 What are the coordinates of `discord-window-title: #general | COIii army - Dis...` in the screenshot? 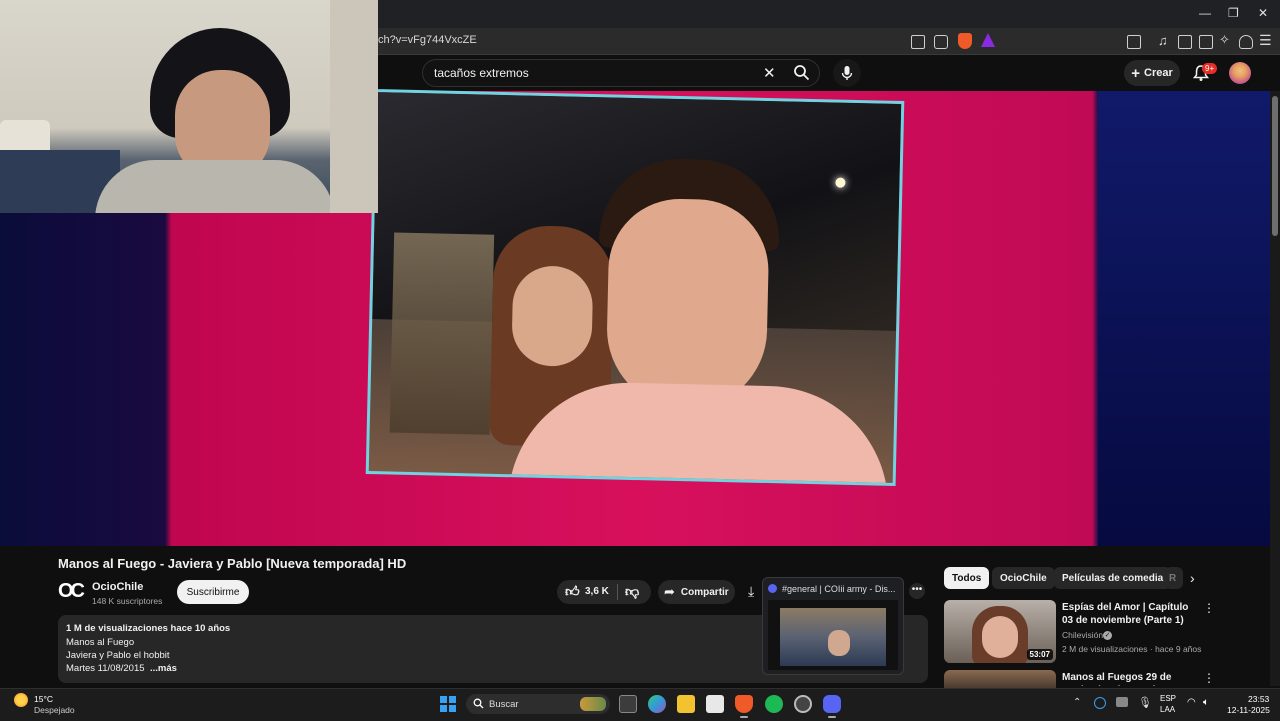 It's located at (839, 589).